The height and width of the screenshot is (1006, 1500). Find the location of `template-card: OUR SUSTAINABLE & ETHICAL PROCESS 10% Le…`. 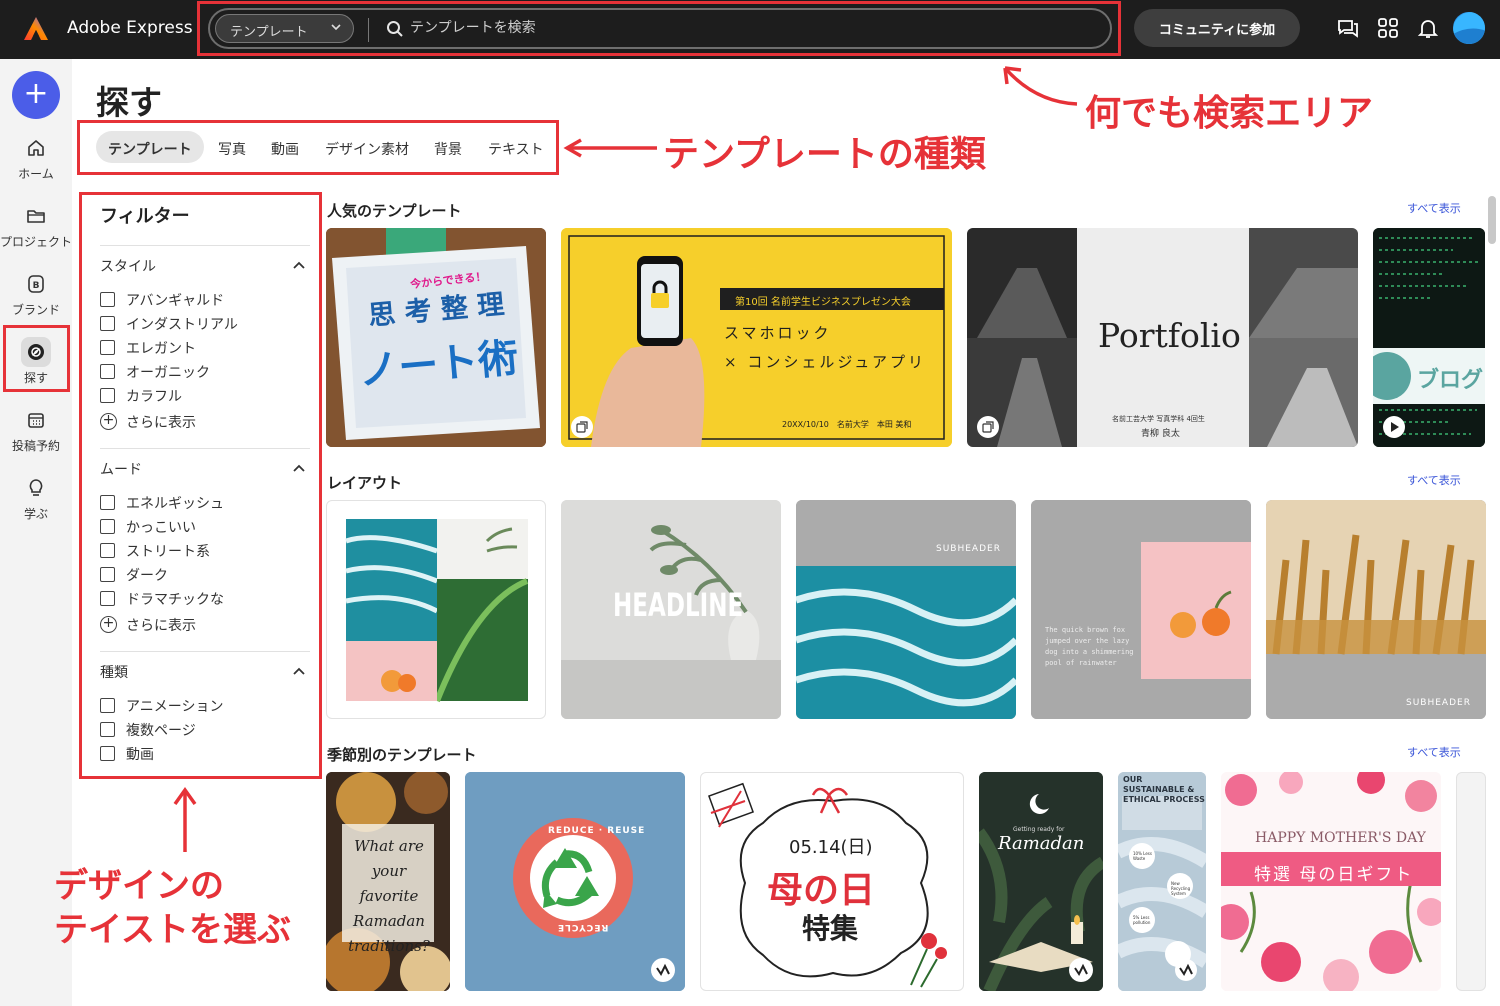

template-card: OUR SUSTAINABLE & ETHICAL PROCESS 10% Le… is located at coordinates (1162, 881).